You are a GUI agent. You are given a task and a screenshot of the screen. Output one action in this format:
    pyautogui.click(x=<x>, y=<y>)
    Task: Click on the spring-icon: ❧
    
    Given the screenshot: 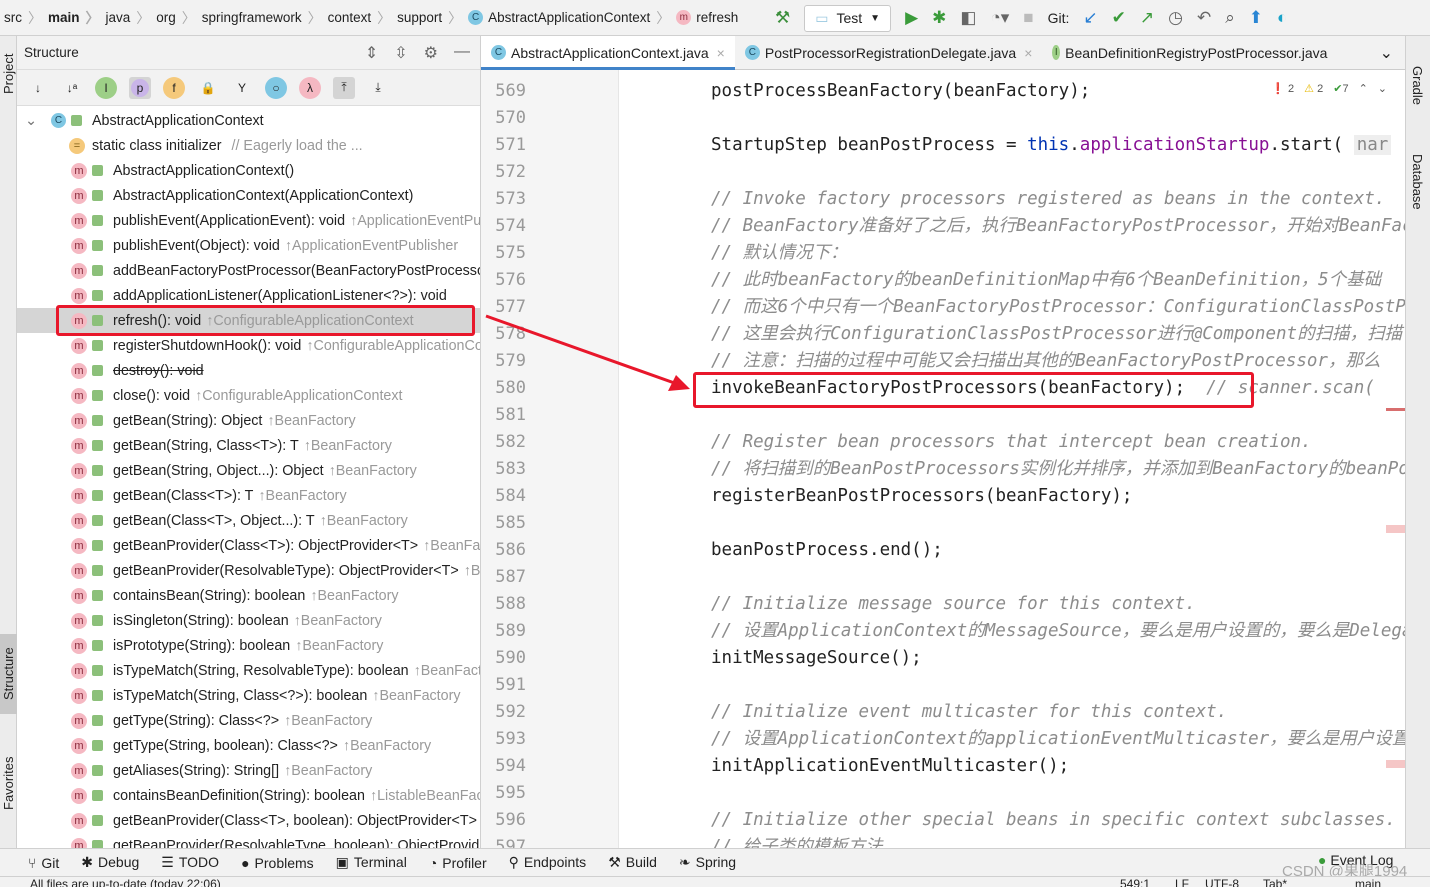 What is the action you would take?
    pyautogui.click(x=684, y=862)
    